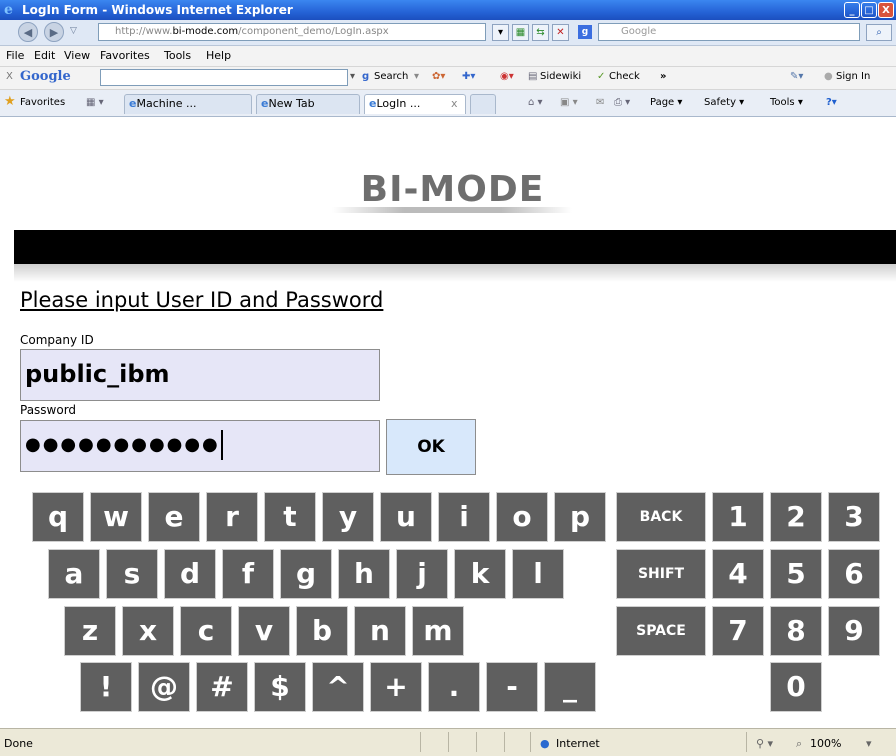 Image resolution: width=896 pixels, height=756 pixels. Describe the element at coordinates (58, 517) in the screenshot. I see `key-q: q` at that location.